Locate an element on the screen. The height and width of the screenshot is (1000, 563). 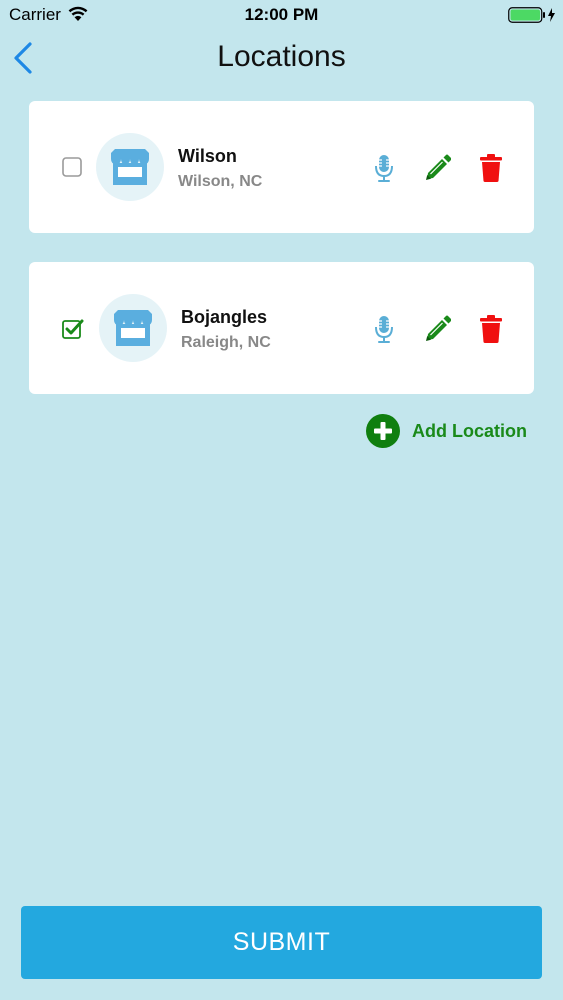
location-city: Wilson, NC is located at coordinates (220, 181).